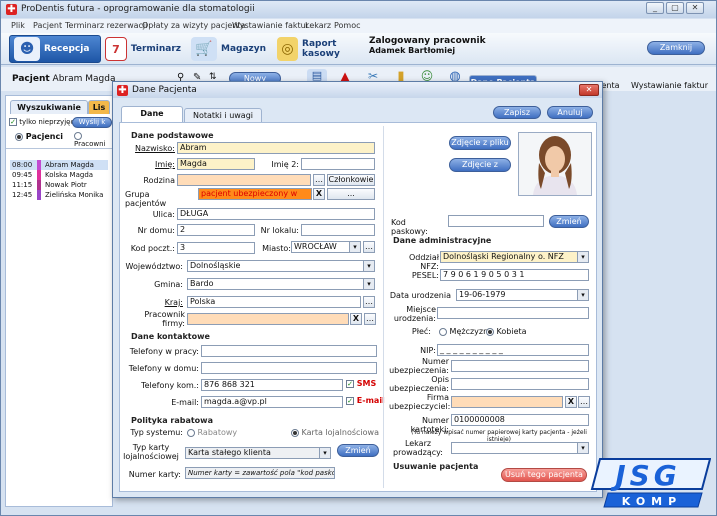 Image resolution: width=717 pixels, height=516 pixels. What do you see at coordinates (59, 195) in the screenshot?
I see `appointment-row: 12:45 Zielińska Monika` at bounding box center [59, 195].